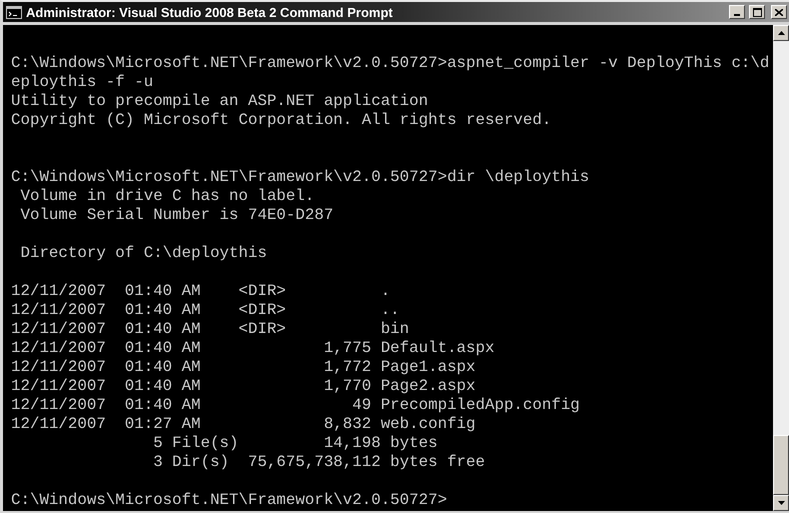 The width and height of the screenshot is (789, 513). I want to click on down-arrow-icon, so click(781, 503).